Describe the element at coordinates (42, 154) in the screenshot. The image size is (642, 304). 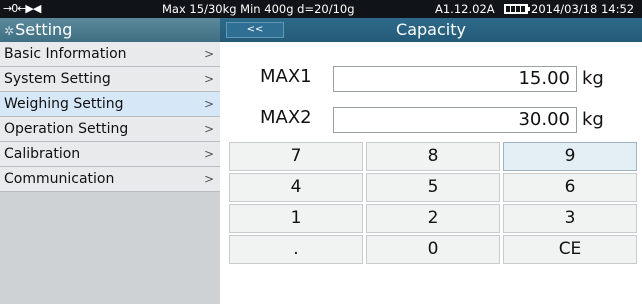
I see `sidebar-item-label: Calibration` at that location.